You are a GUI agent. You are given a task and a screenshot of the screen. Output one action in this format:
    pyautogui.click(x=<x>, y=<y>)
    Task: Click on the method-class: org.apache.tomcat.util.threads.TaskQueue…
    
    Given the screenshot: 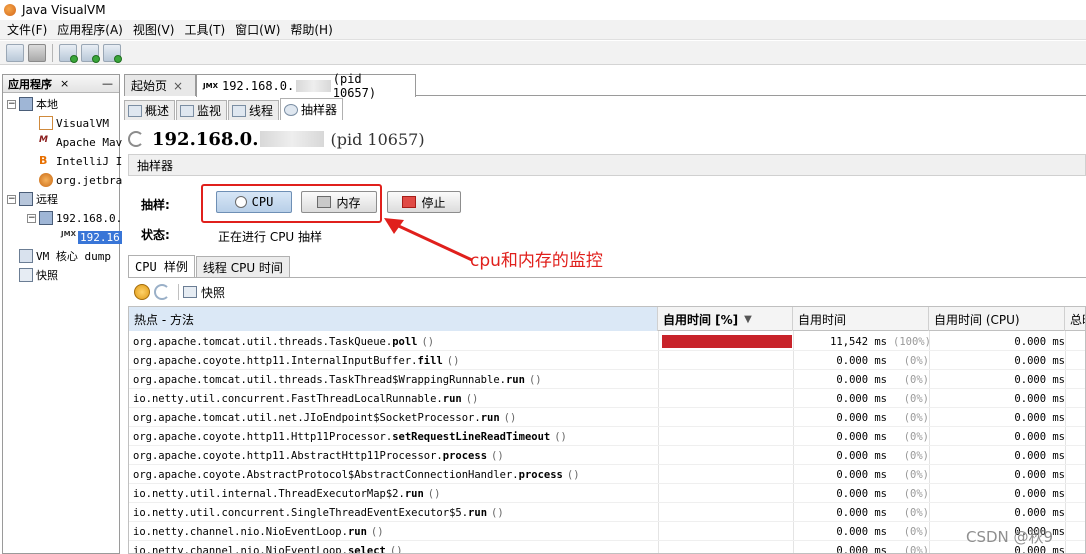 What is the action you would take?
    pyautogui.click(x=263, y=341)
    